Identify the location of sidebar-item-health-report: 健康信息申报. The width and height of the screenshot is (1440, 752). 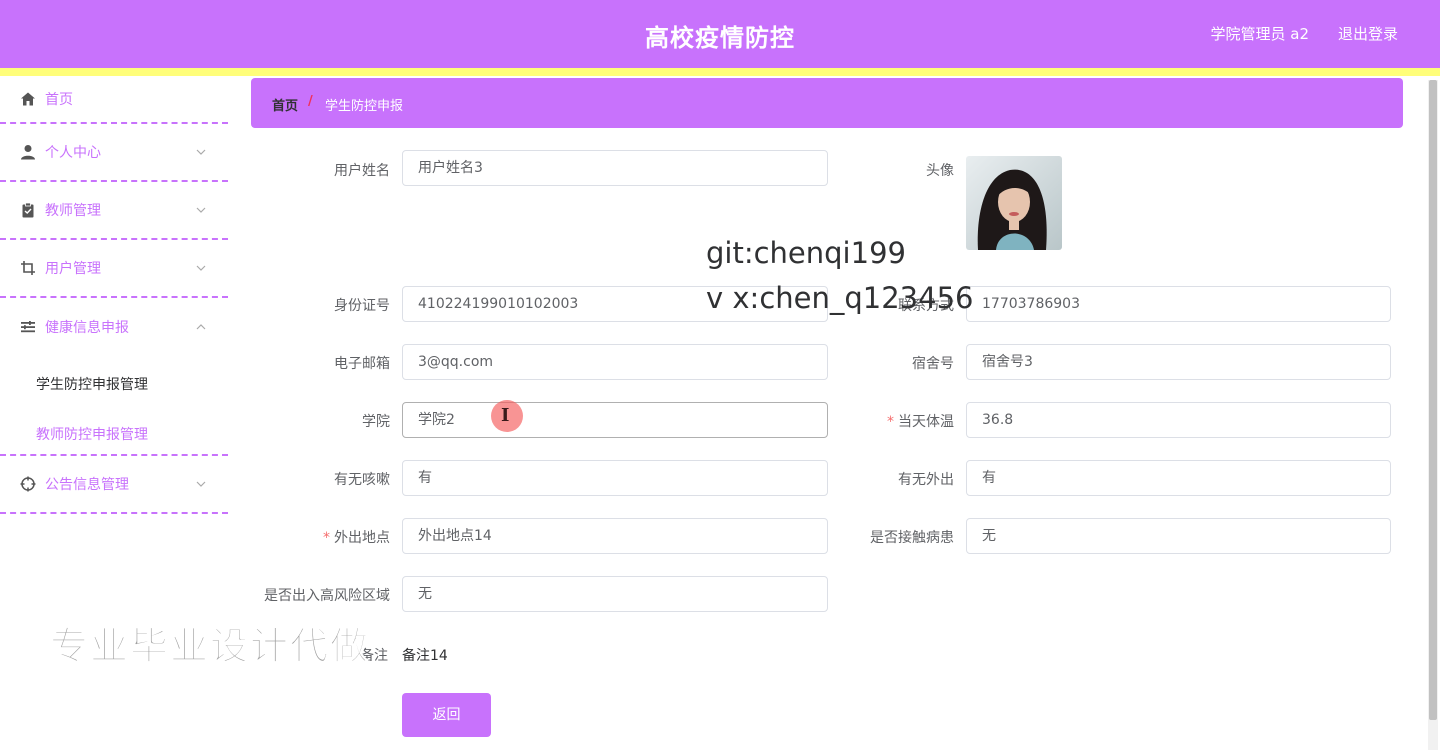
(114, 327).